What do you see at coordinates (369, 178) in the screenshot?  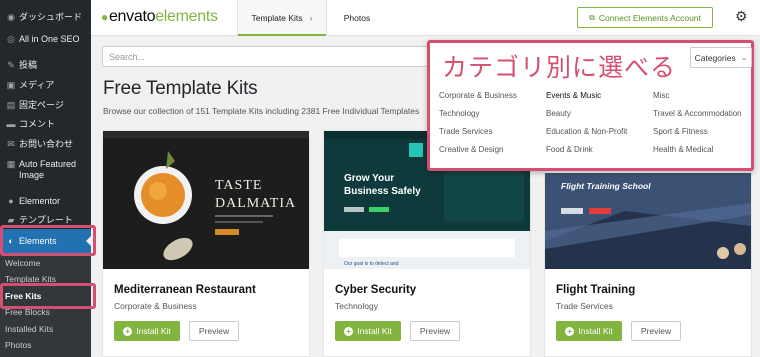 I see `thumb-heading-1: Grow Your` at bounding box center [369, 178].